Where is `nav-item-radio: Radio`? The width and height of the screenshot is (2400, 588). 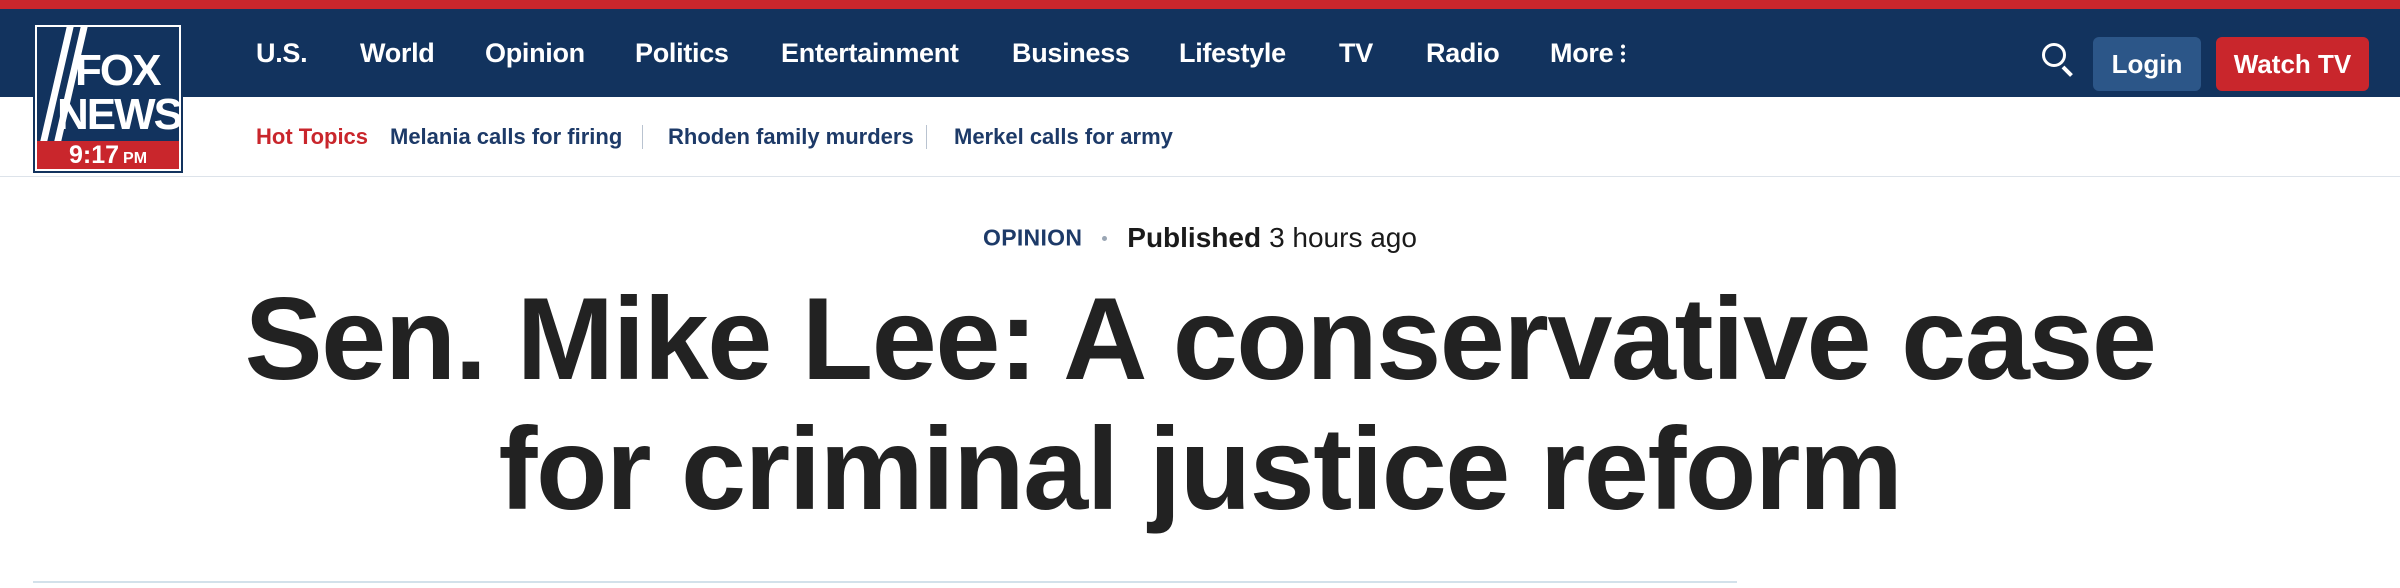
nav-item-radio: Radio is located at coordinates (1463, 53).